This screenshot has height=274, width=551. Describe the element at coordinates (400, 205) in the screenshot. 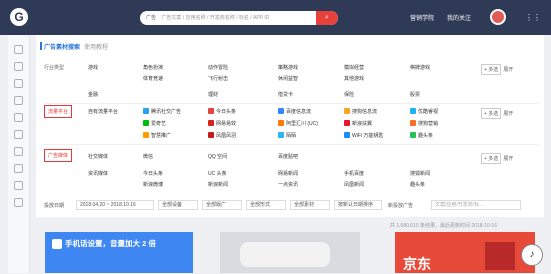

I see `new-ad-toggle: 新投放广告` at that location.